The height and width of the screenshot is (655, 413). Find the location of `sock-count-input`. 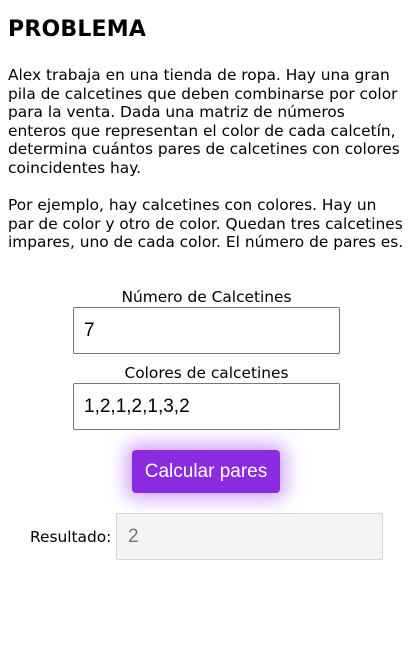

sock-count-input is located at coordinates (206, 330).